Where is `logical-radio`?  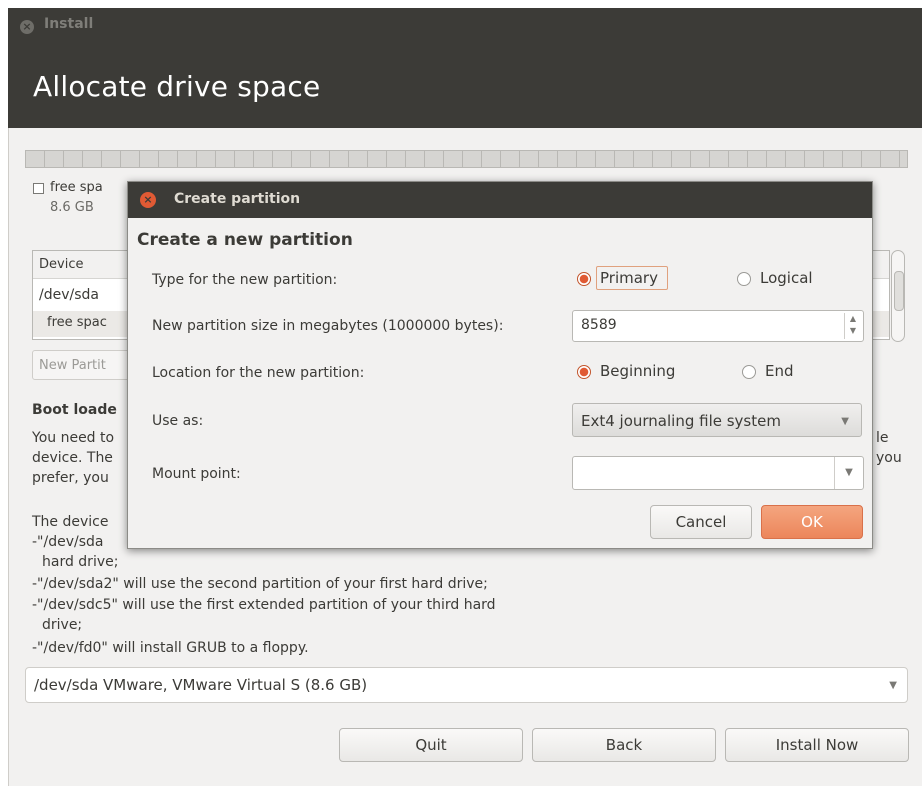 logical-radio is located at coordinates (744, 279).